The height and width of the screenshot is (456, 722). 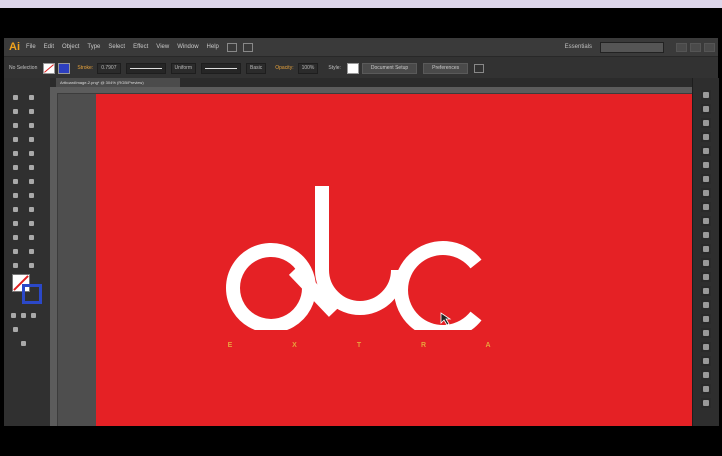 What do you see at coordinates (334, 68) in the screenshot?
I see `style-label: Style:` at bounding box center [334, 68].